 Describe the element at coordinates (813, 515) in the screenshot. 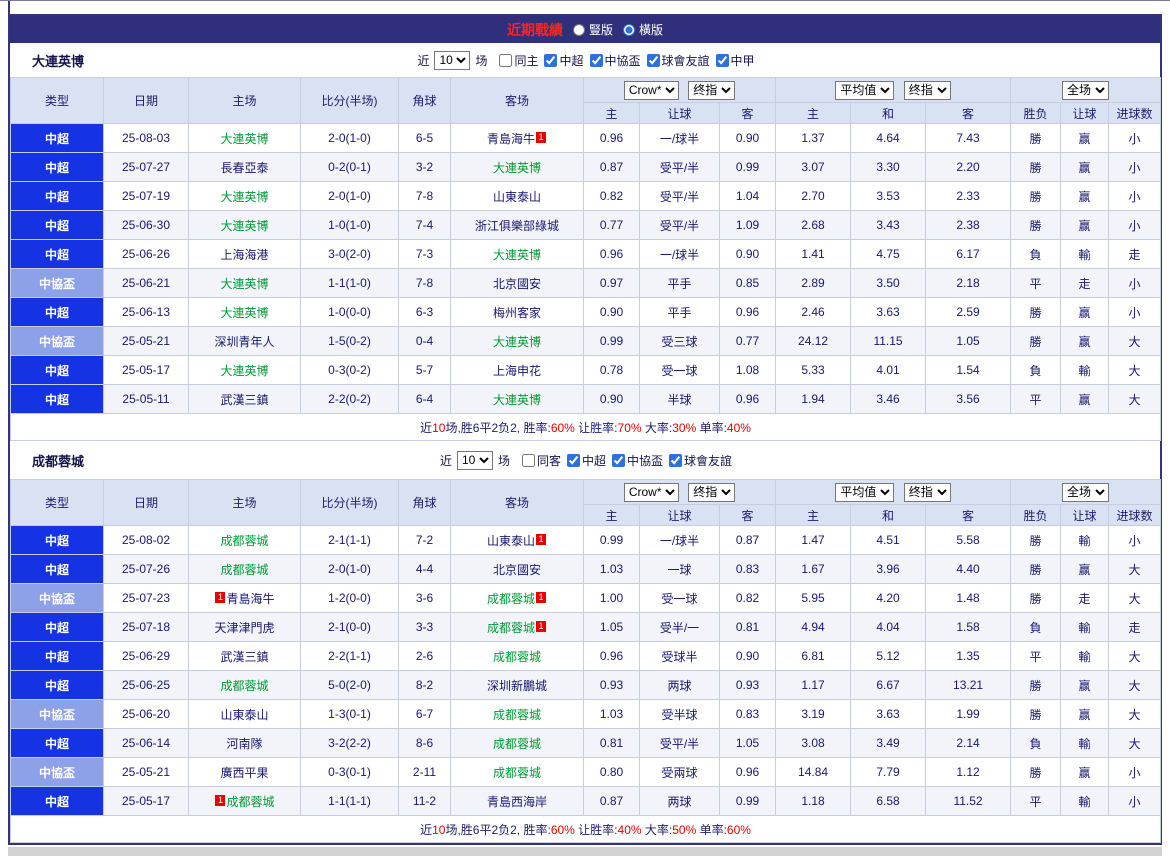

I see `col-euro-home: 主` at that location.